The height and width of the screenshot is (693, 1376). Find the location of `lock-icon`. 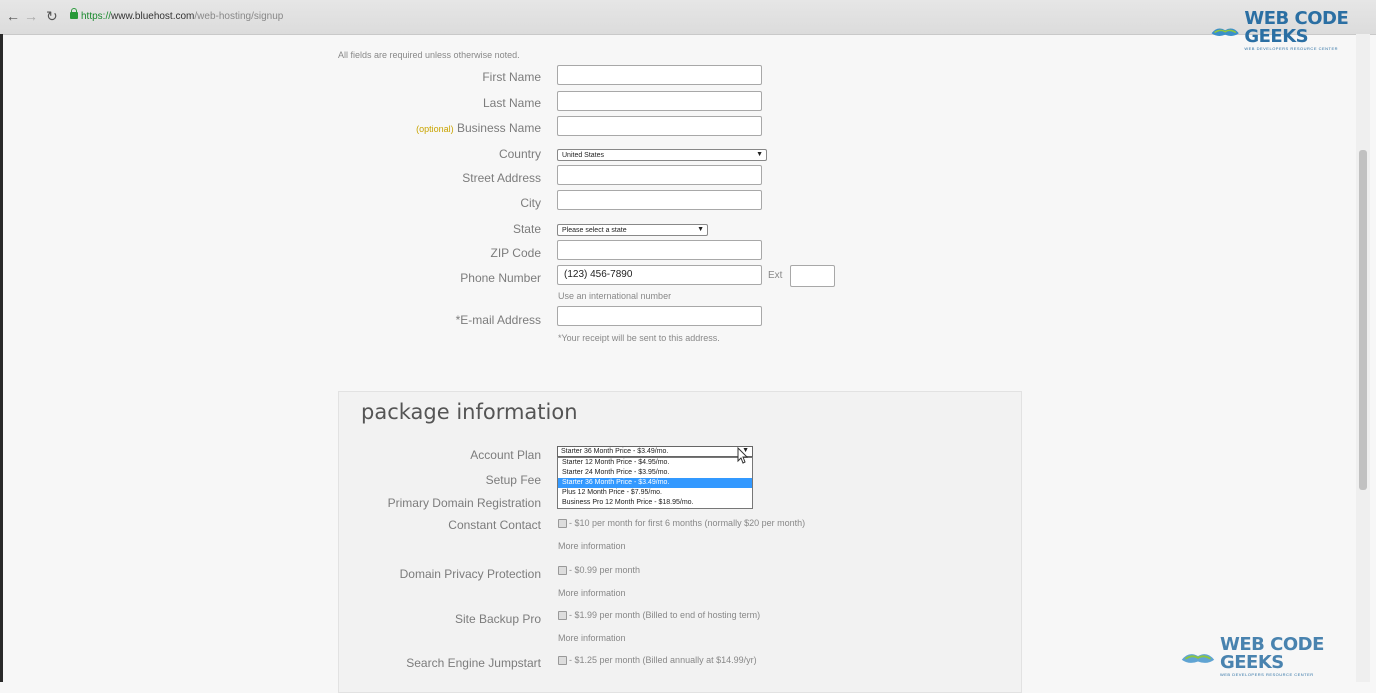

lock-icon is located at coordinates (74, 13).